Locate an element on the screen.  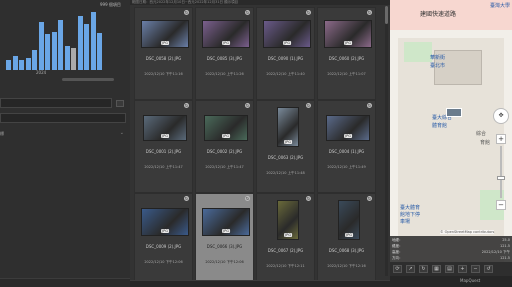
info-value: 2022/12/10 下午 is located at coordinates (495, 252).